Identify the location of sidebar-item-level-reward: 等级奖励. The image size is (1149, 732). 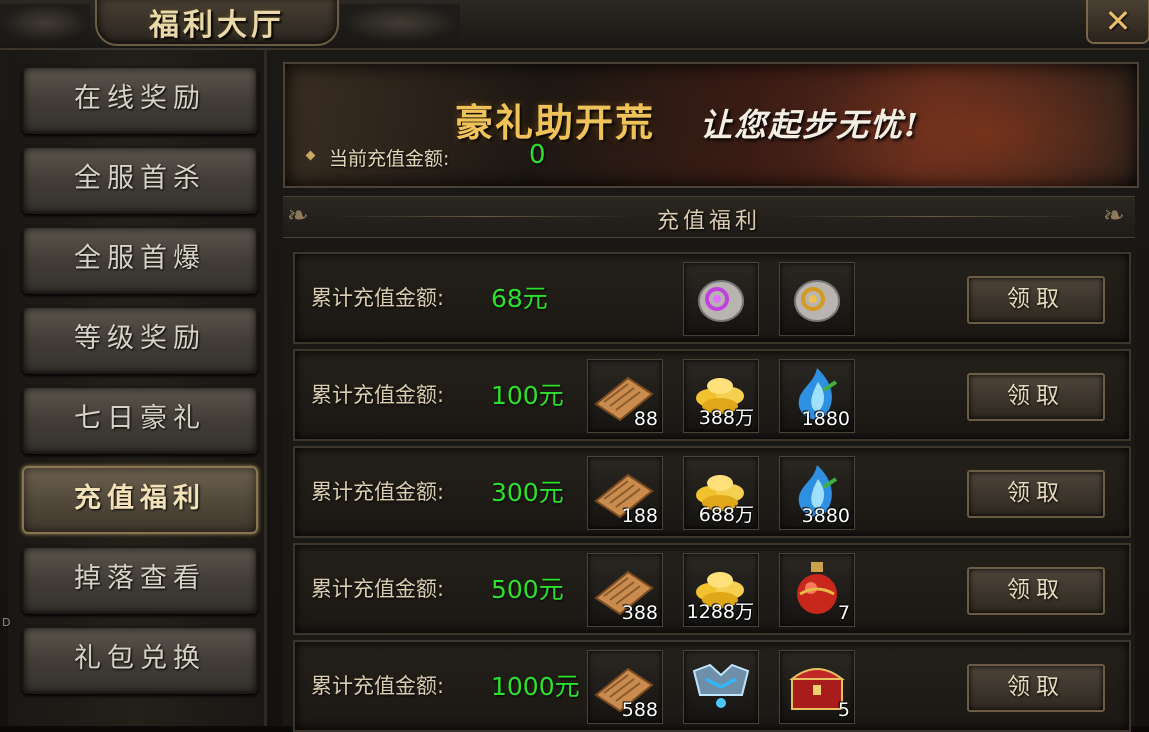
(140, 340).